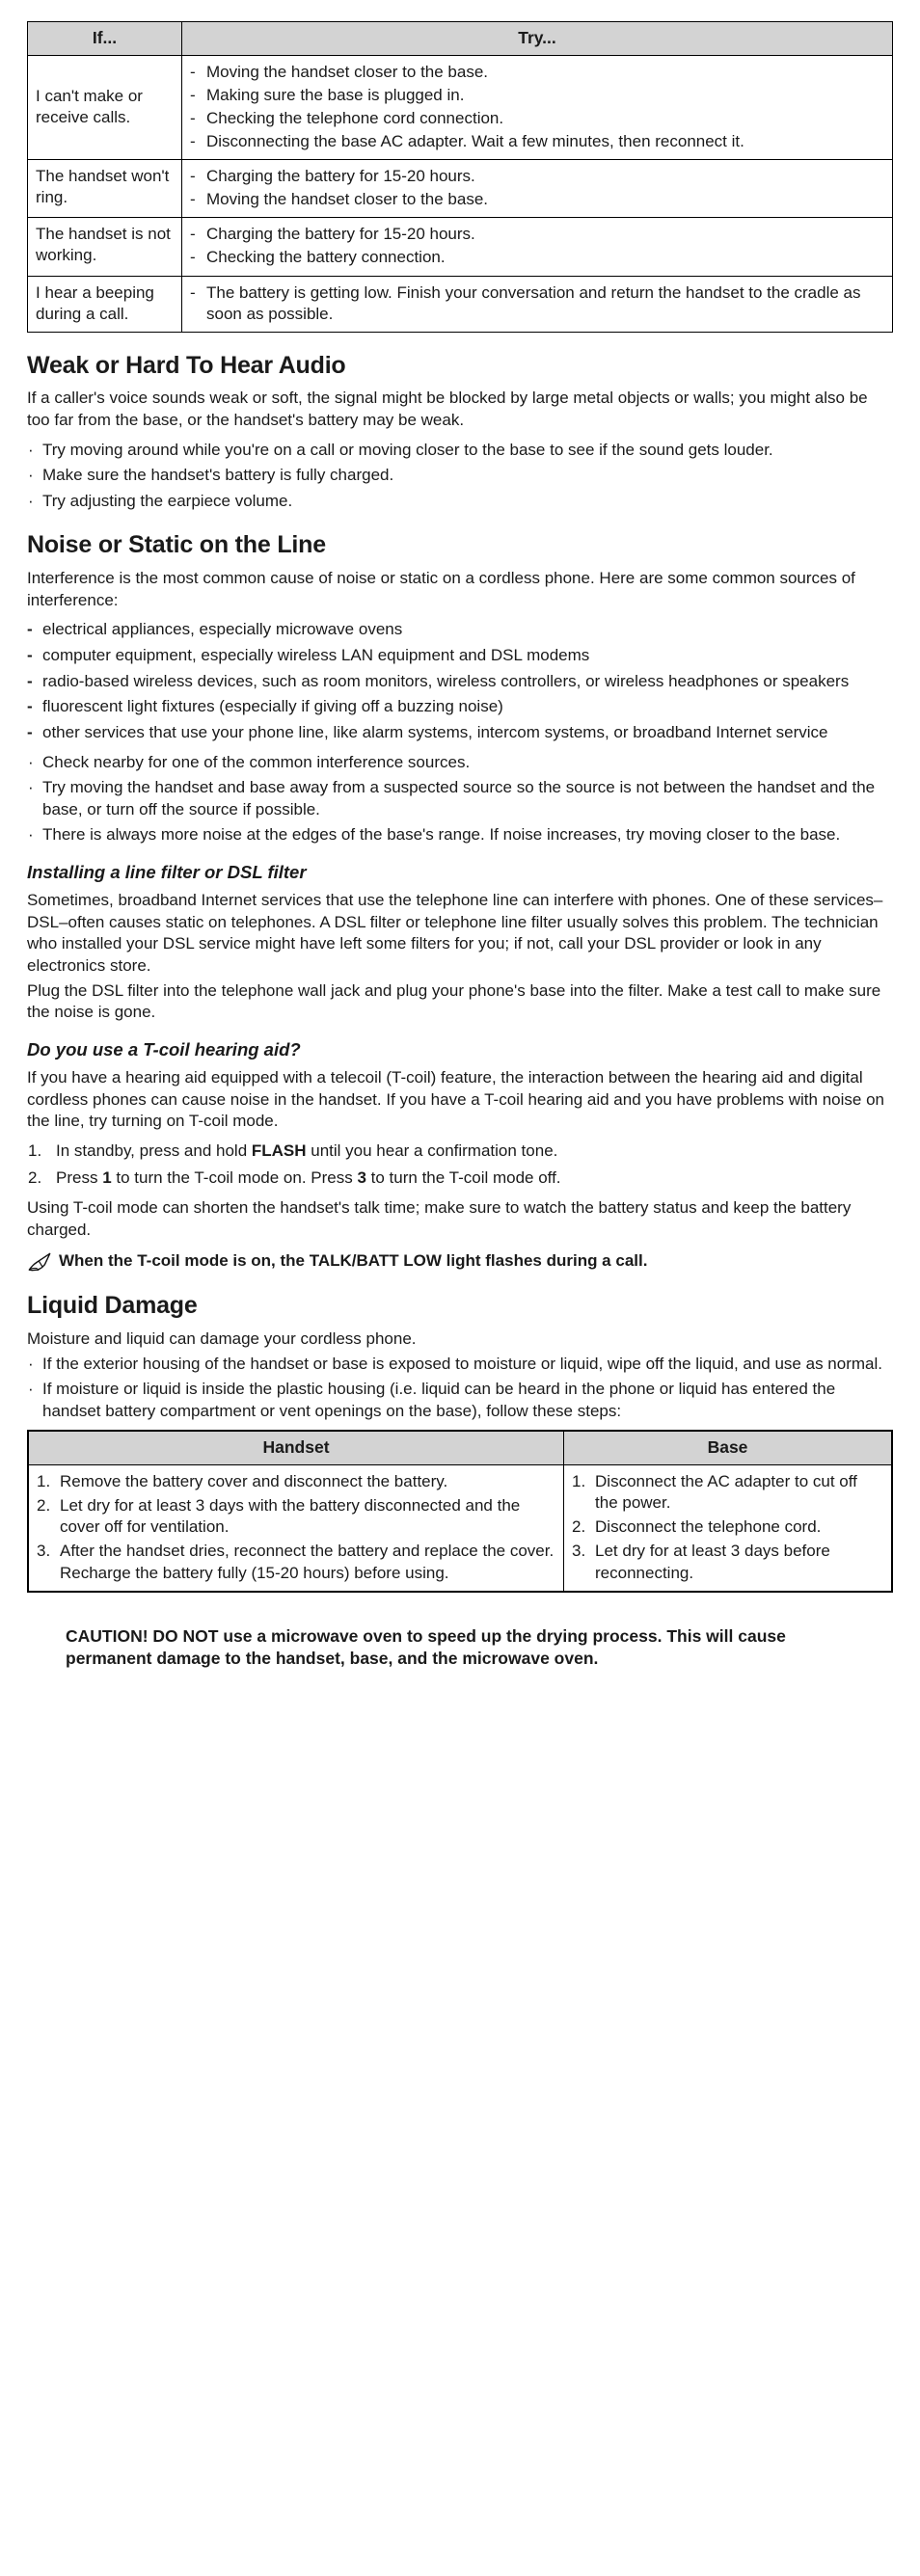  I want to click on list-item-text: Moving the handset closer to the base., so click(347, 199).